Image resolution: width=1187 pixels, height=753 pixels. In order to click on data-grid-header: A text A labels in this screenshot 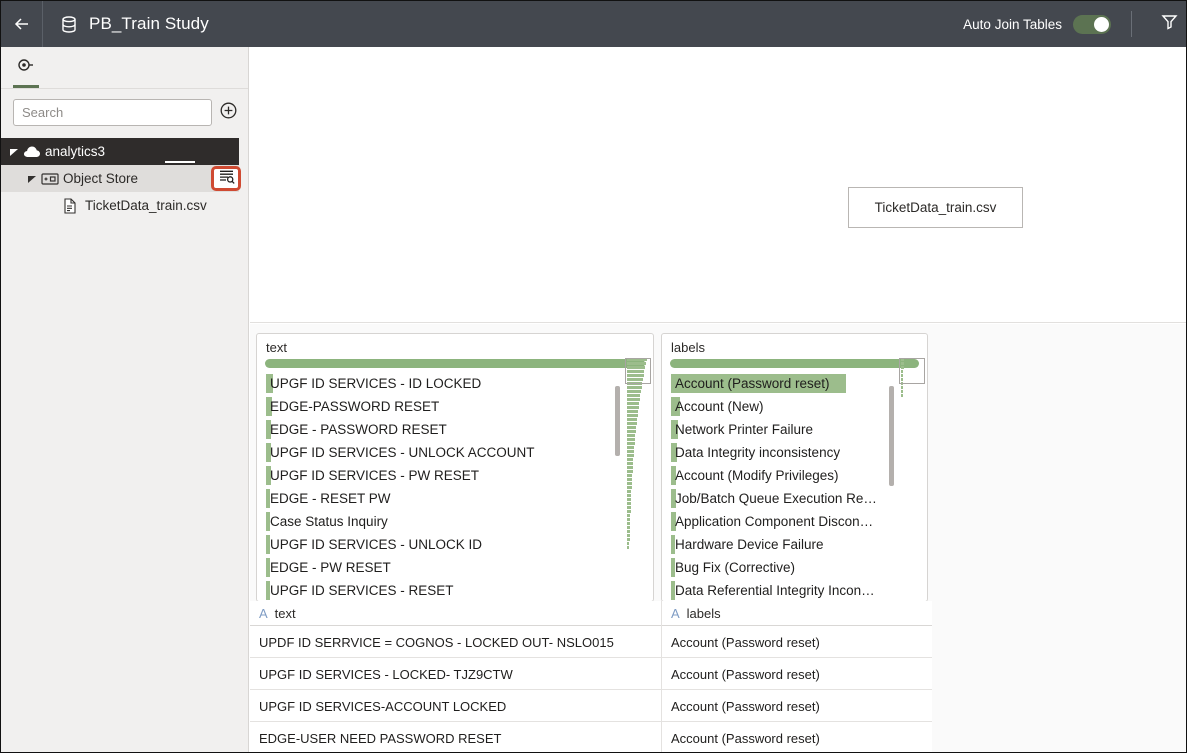, I will do `click(591, 613)`.